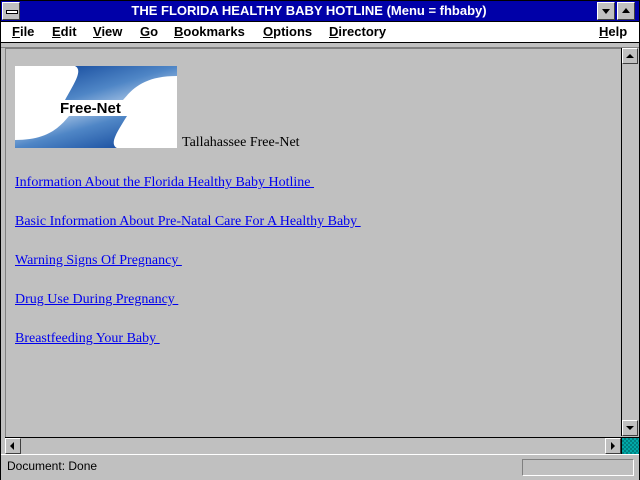 The image size is (640, 480). What do you see at coordinates (87, 339) in the screenshot?
I see `link-breastfeeding: Breastfeeding Your Baby` at bounding box center [87, 339].